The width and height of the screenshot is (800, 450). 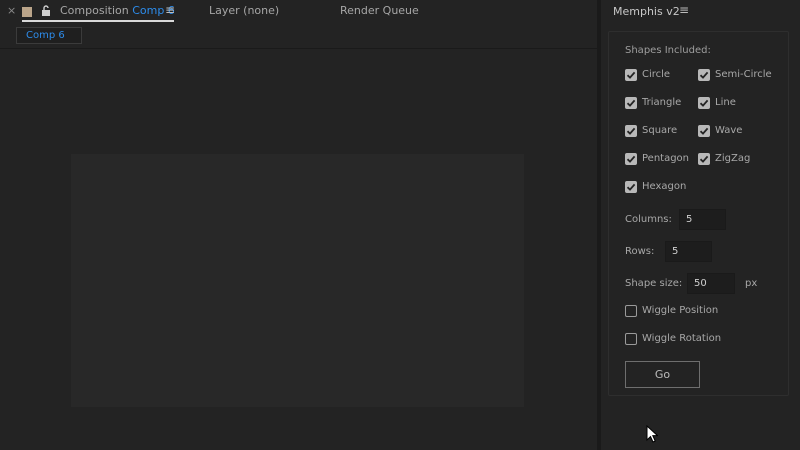 What do you see at coordinates (244, 10) in the screenshot?
I see `tab-layer: Layer (none)` at bounding box center [244, 10].